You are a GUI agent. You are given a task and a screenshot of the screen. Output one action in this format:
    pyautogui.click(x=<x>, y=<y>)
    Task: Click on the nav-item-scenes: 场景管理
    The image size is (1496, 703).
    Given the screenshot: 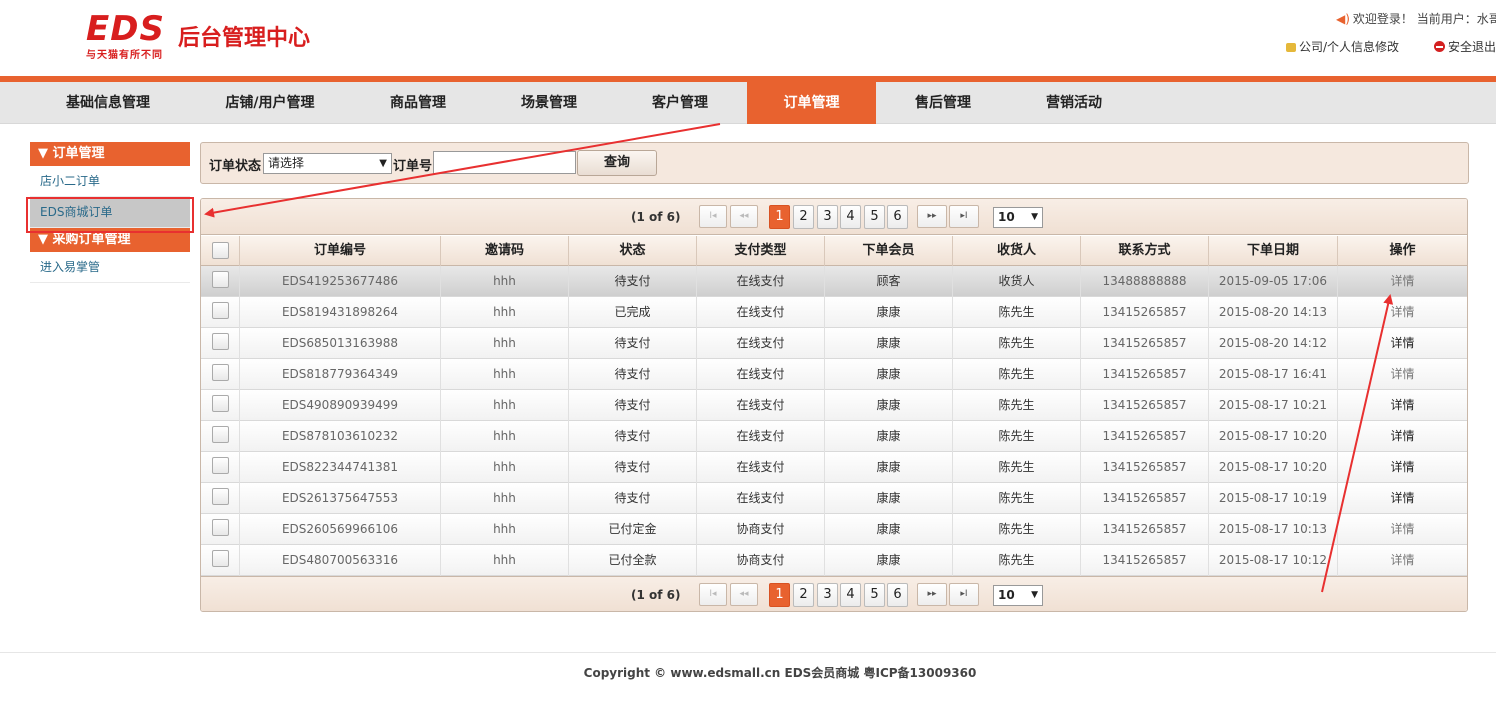 What is the action you would take?
    pyautogui.click(x=549, y=103)
    